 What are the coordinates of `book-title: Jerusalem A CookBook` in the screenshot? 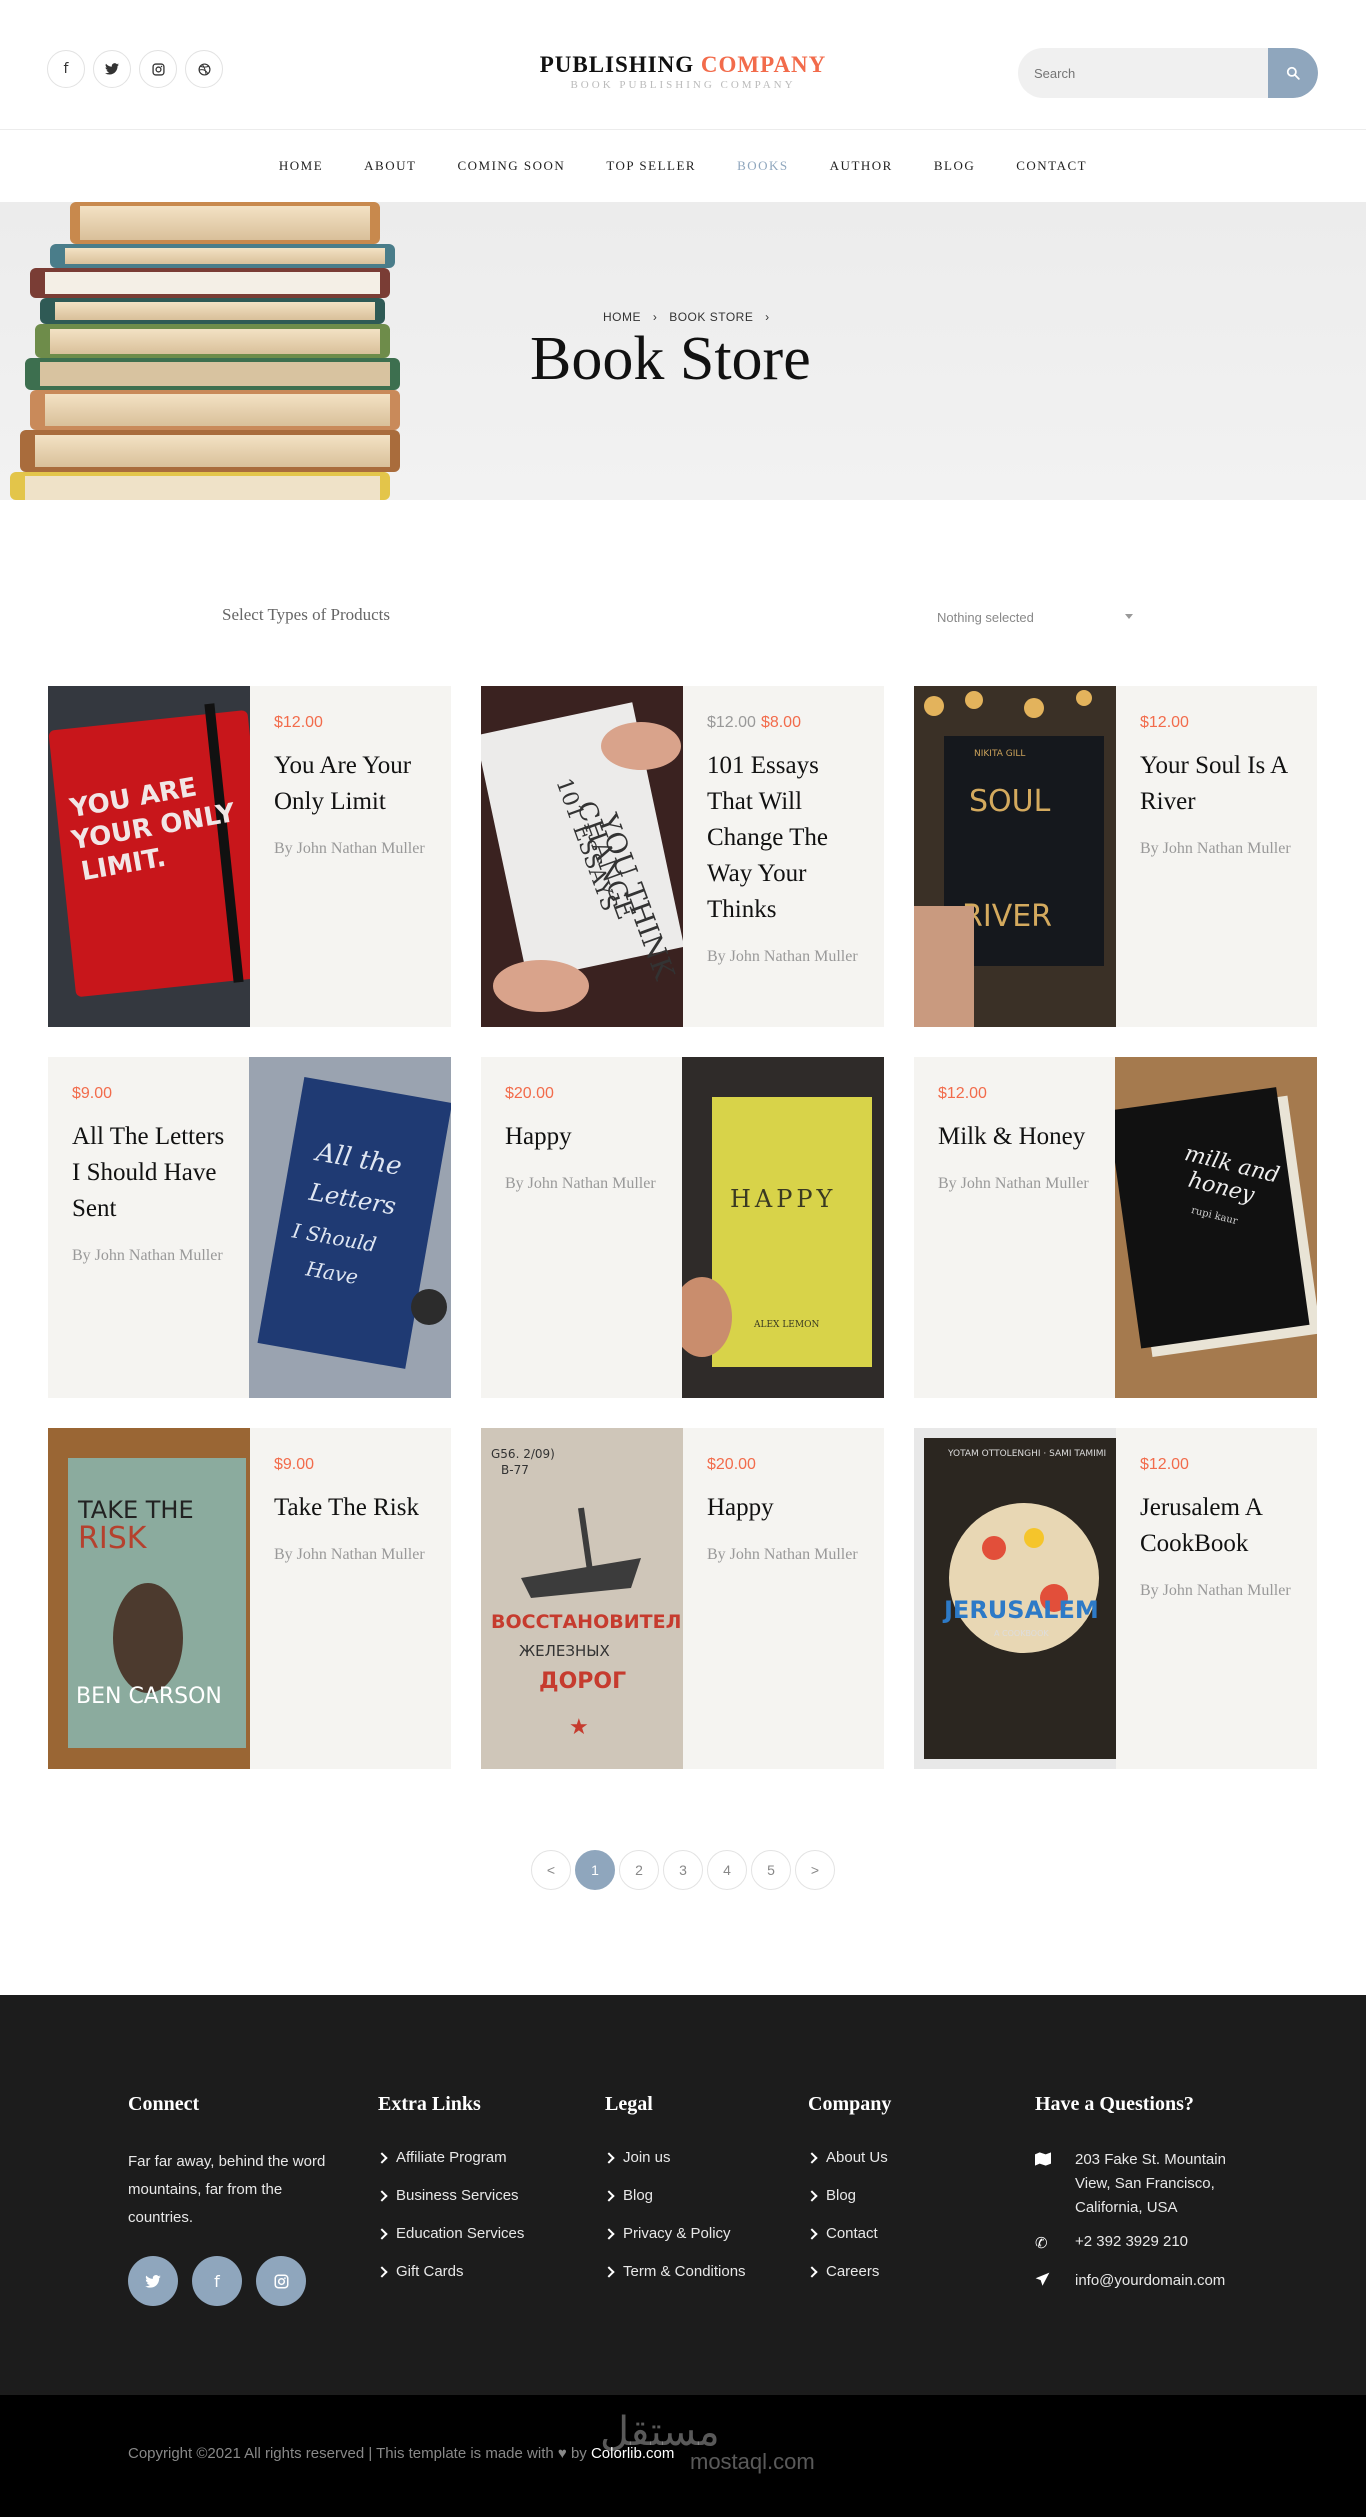 It's located at (1217, 1526).